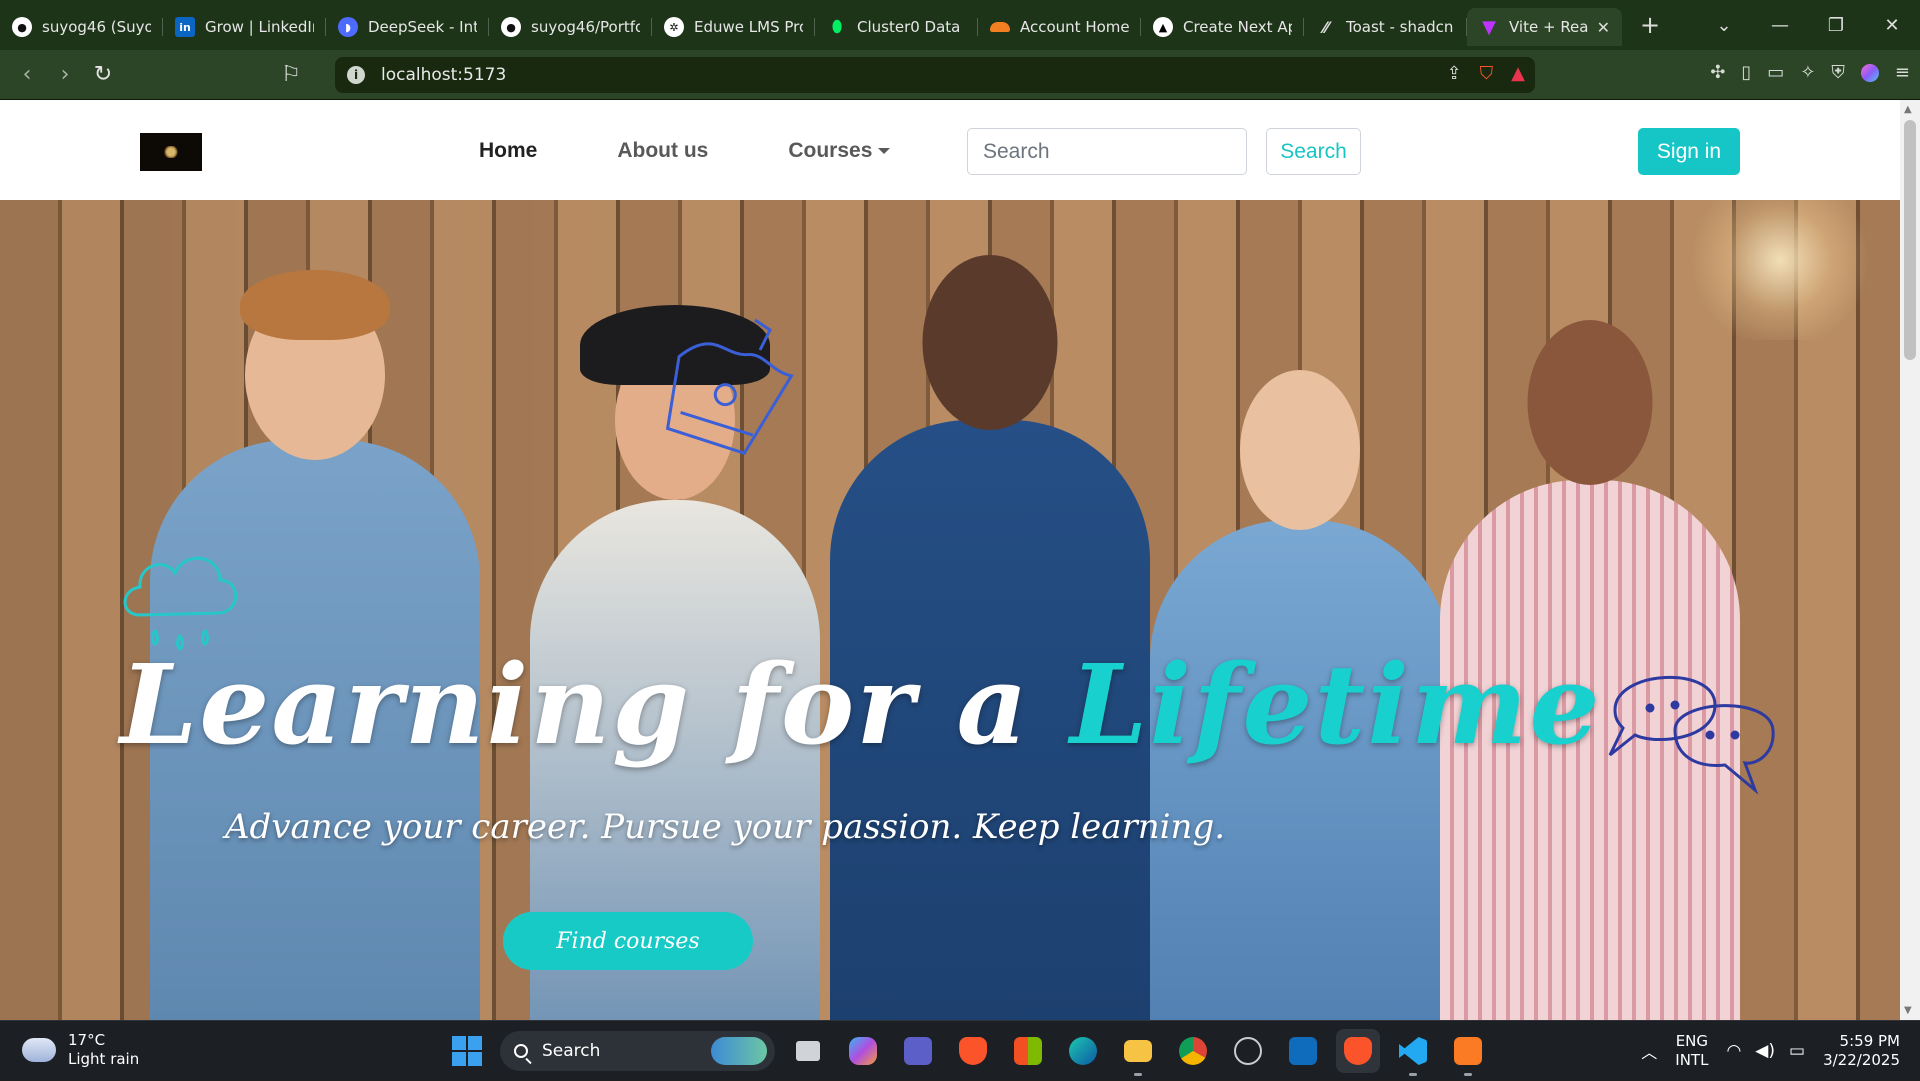 The height and width of the screenshot is (1081, 1920). Describe the element at coordinates (103, 74) in the screenshot. I see `reload-button: ↻` at that location.